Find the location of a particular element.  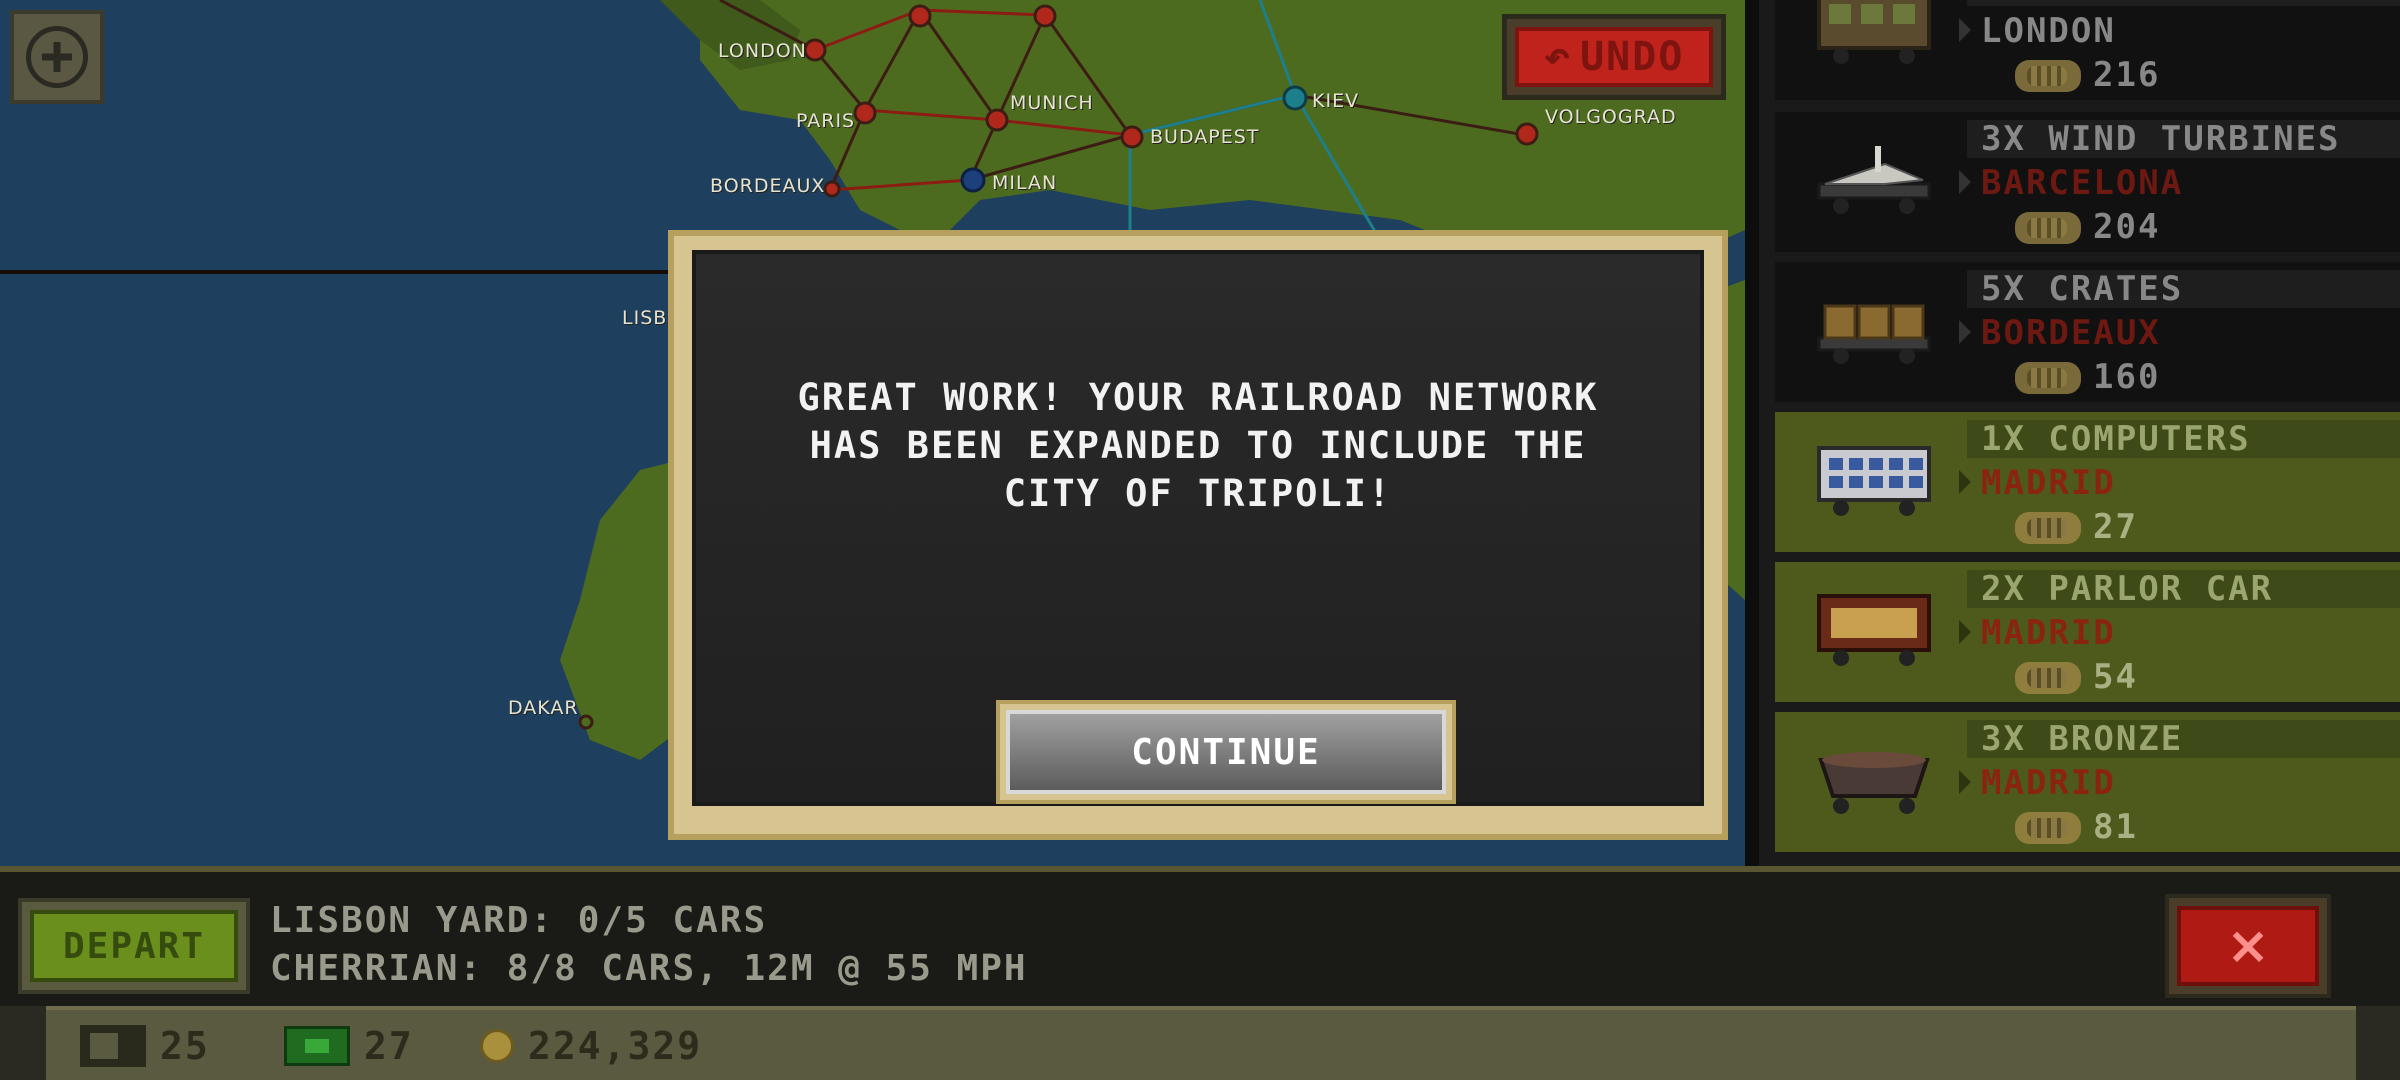

track-count: 25 is located at coordinates (185, 1046).